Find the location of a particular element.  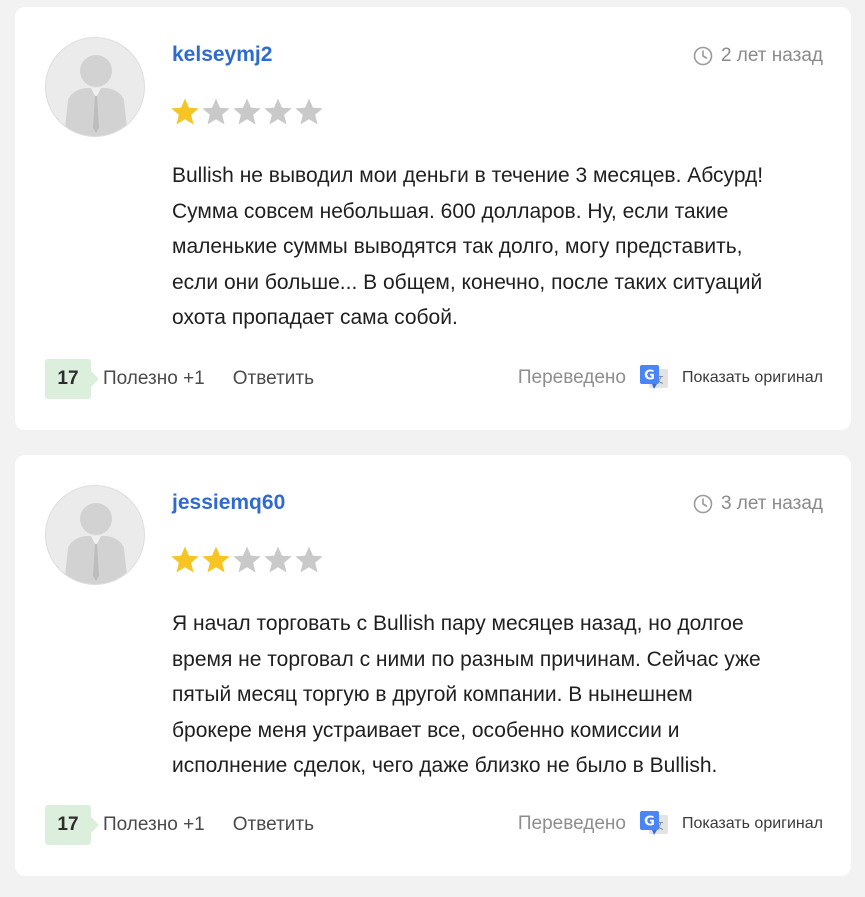

review-username: jessiemq60 is located at coordinates (228, 503).